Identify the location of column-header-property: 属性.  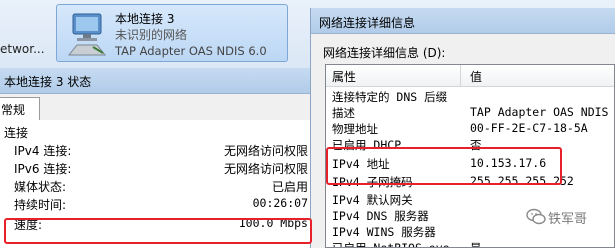
(344, 76).